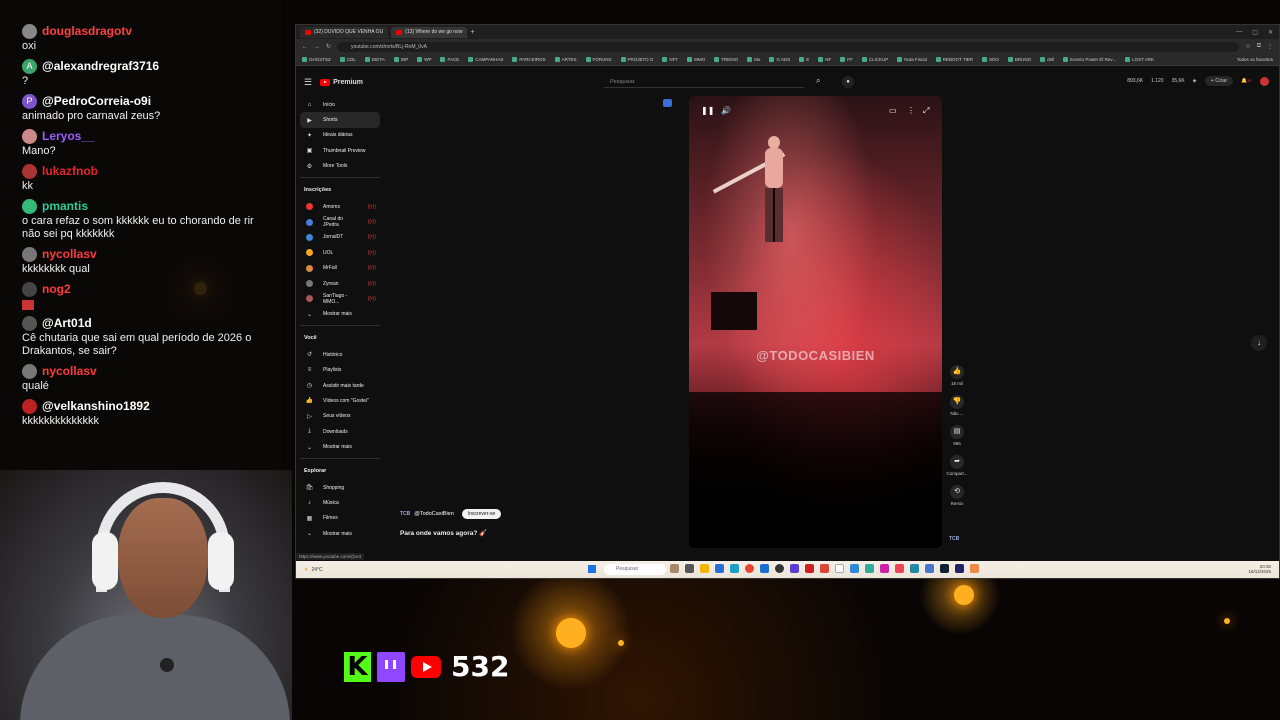 This screenshot has height=720, width=1280. What do you see at coordinates (1047, 60) in the screenshot?
I see `bookmark-item: dell` at bounding box center [1047, 60].